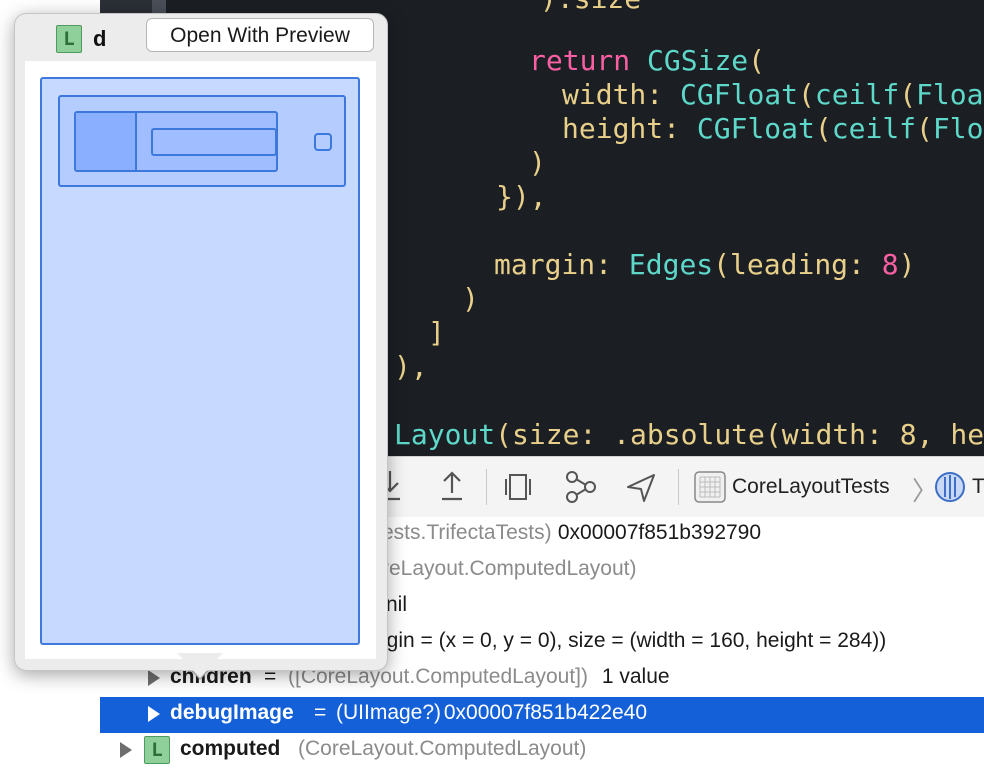 The image size is (984, 780). I want to click on open-with-preview-button: Open With Preview, so click(260, 35).